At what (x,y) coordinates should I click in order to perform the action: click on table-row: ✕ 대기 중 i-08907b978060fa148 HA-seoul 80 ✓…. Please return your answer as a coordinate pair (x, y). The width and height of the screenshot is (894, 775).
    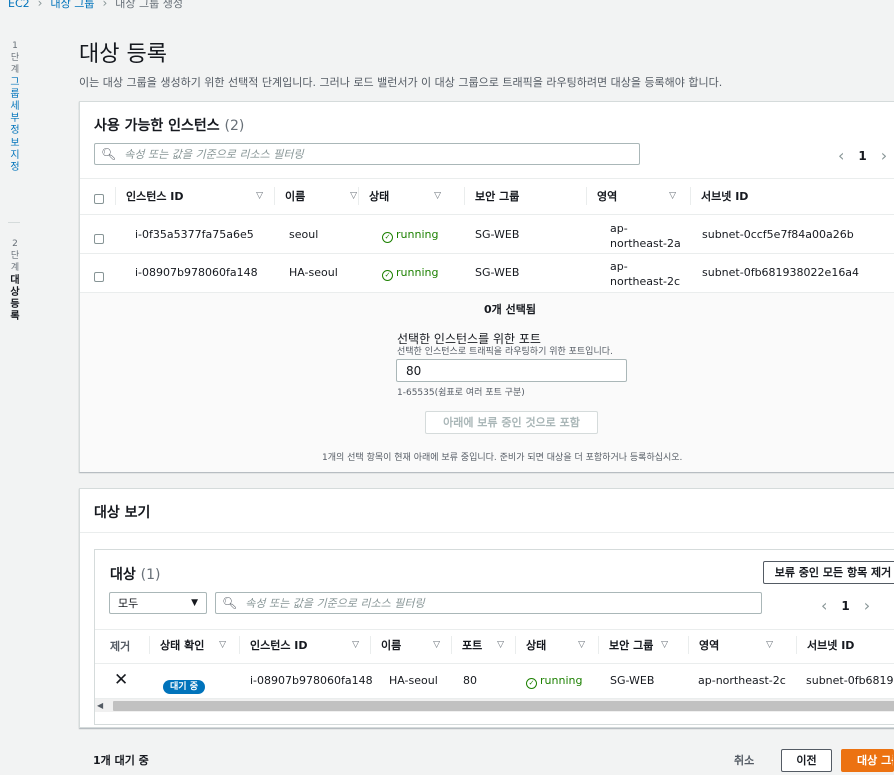
    Looking at the image, I should click on (494, 681).